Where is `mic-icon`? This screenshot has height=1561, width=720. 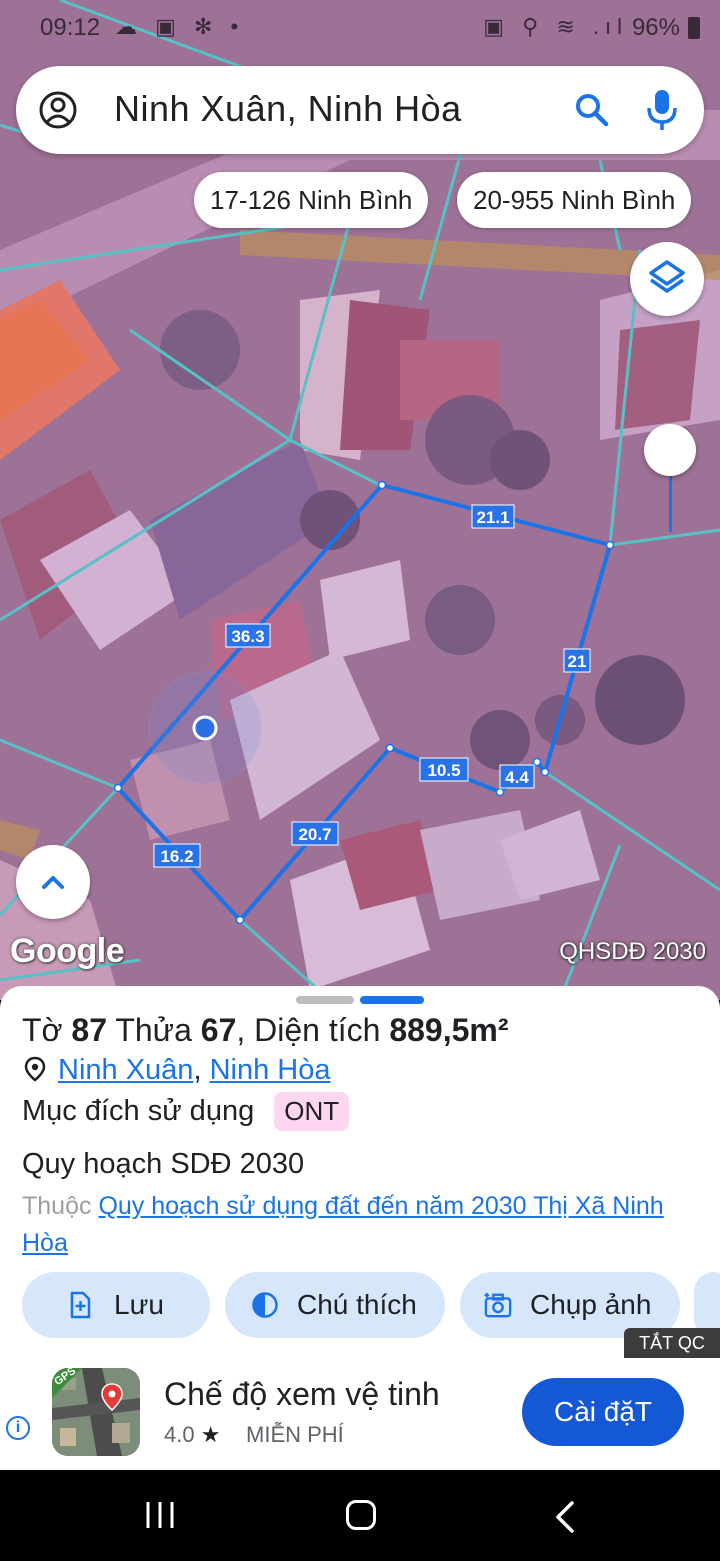 mic-icon is located at coordinates (662, 110).